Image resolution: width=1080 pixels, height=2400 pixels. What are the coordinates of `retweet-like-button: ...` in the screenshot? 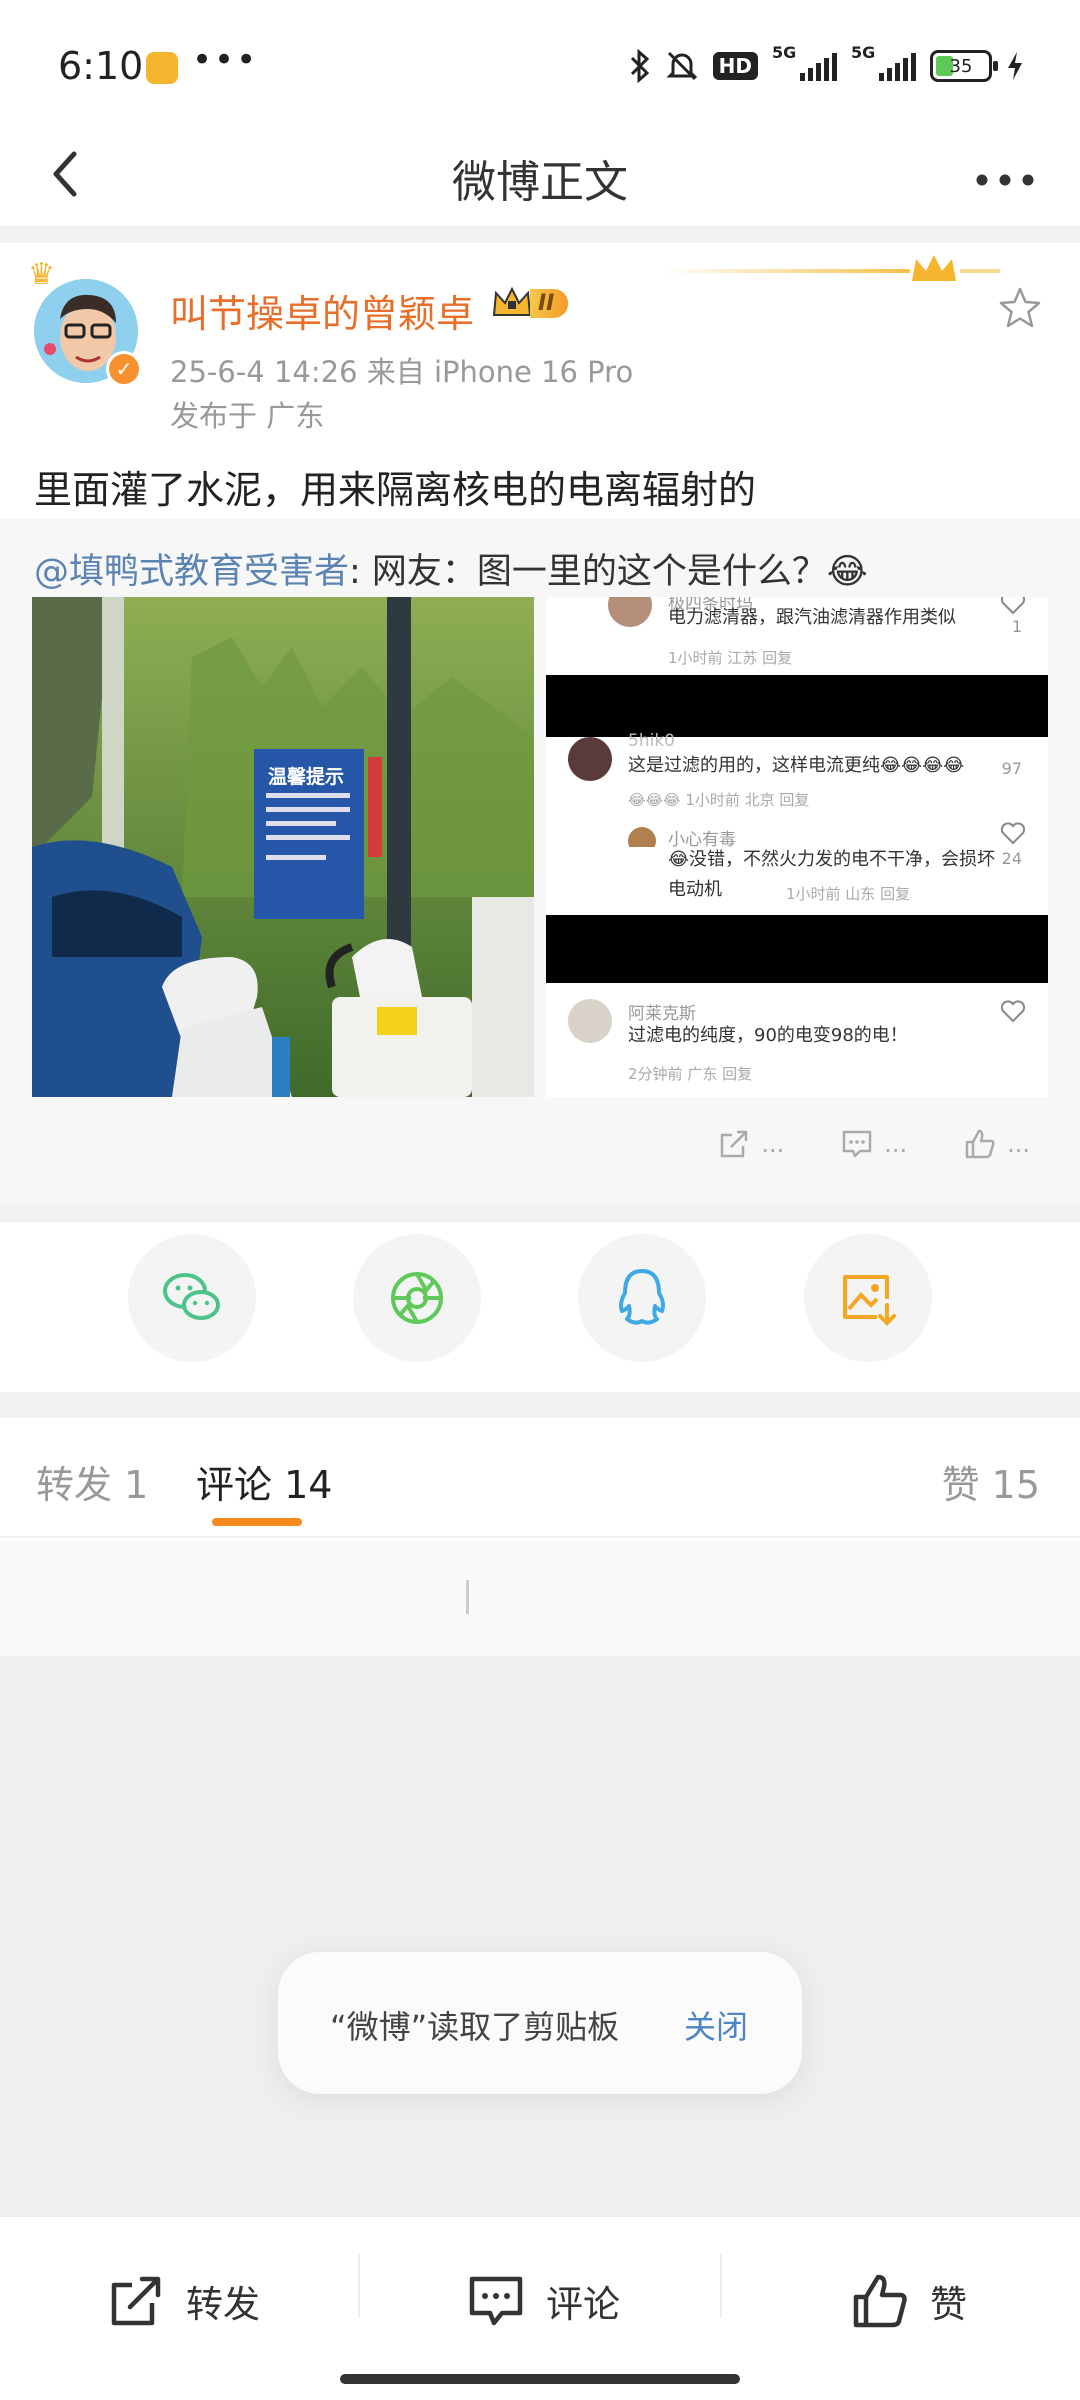 It's located at (996, 1144).